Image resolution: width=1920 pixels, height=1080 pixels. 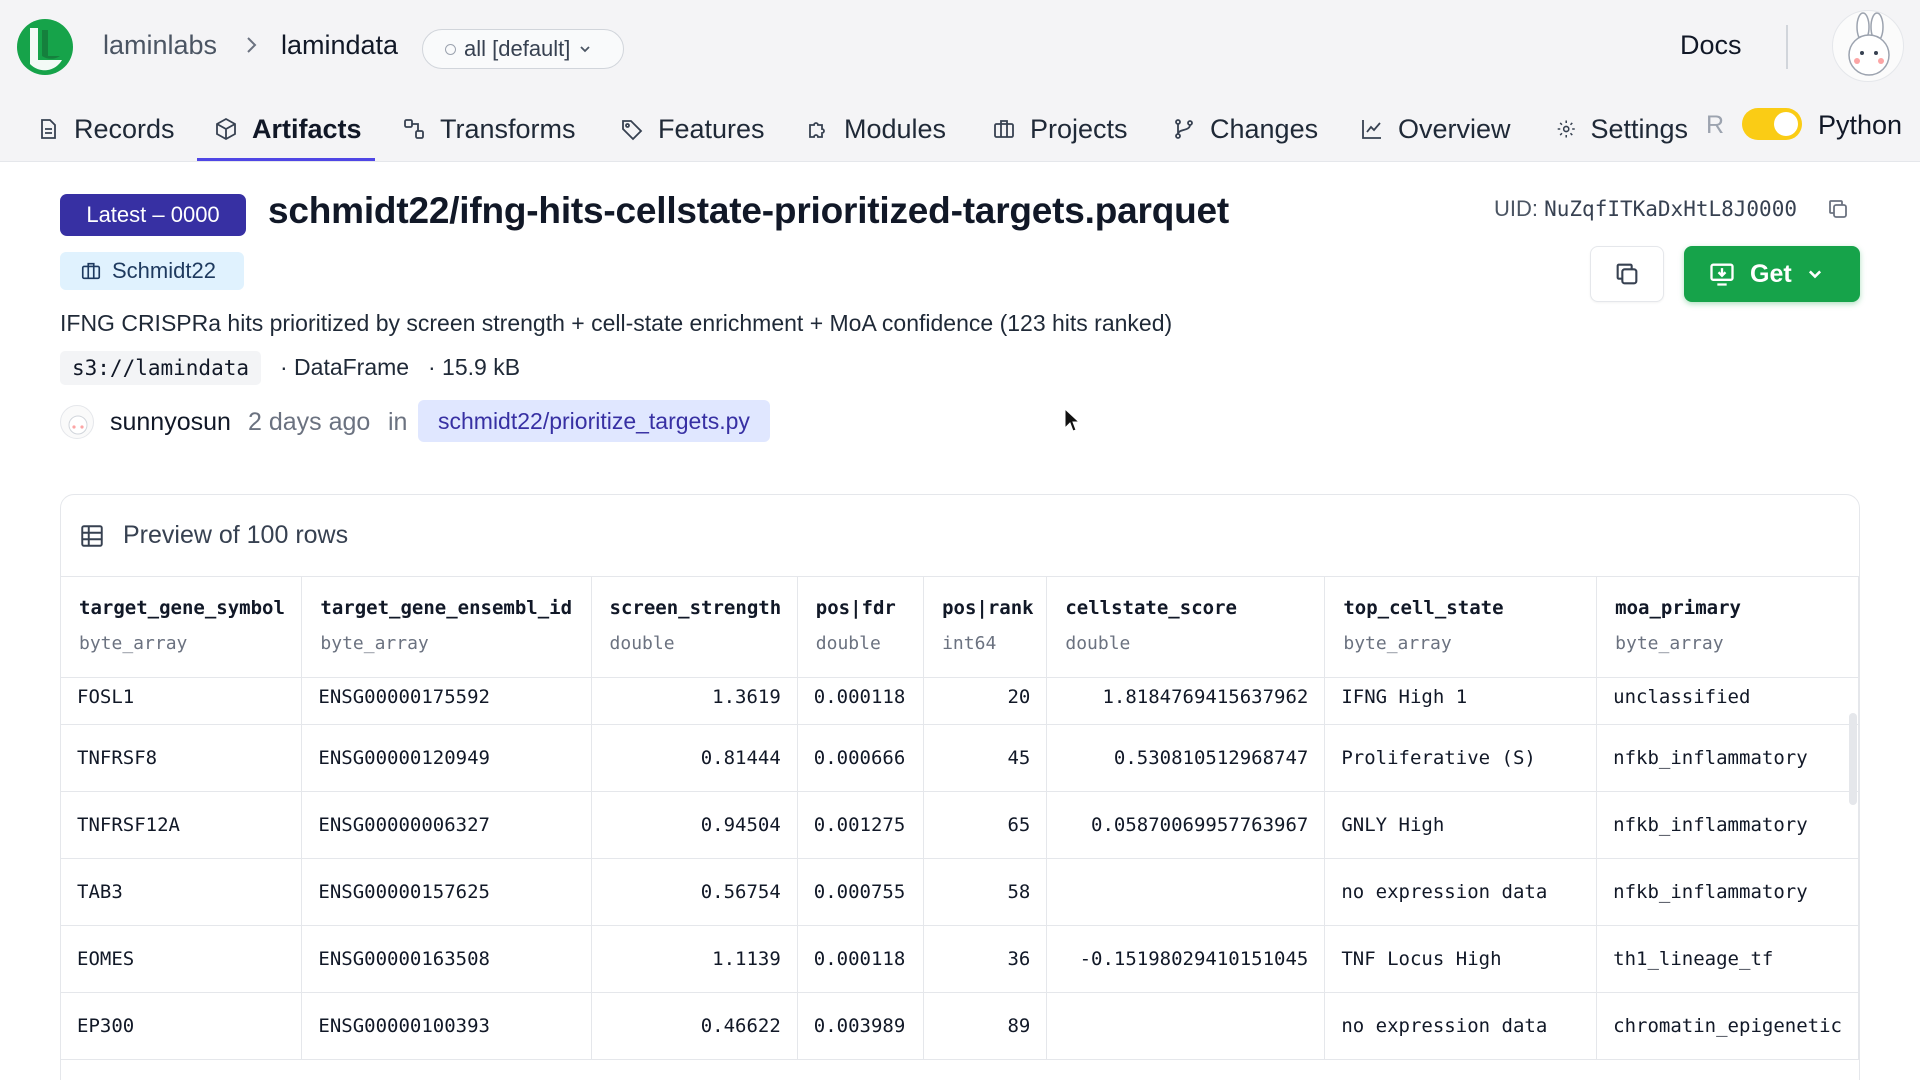 What do you see at coordinates (1787, 47) in the screenshot?
I see `header-divider` at bounding box center [1787, 47].